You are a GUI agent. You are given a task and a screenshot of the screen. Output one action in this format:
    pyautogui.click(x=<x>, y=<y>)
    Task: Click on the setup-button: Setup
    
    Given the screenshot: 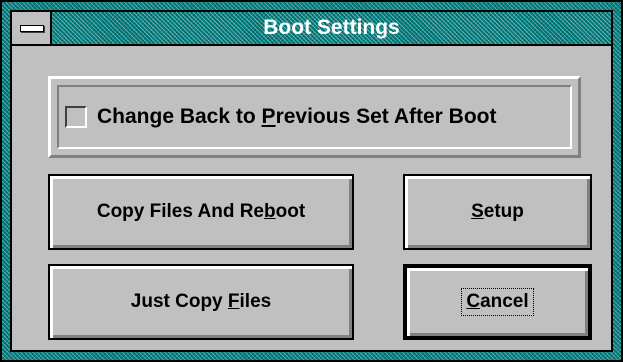 What is the action you would take?
    pyautogui.click(x=497, y=212)
    